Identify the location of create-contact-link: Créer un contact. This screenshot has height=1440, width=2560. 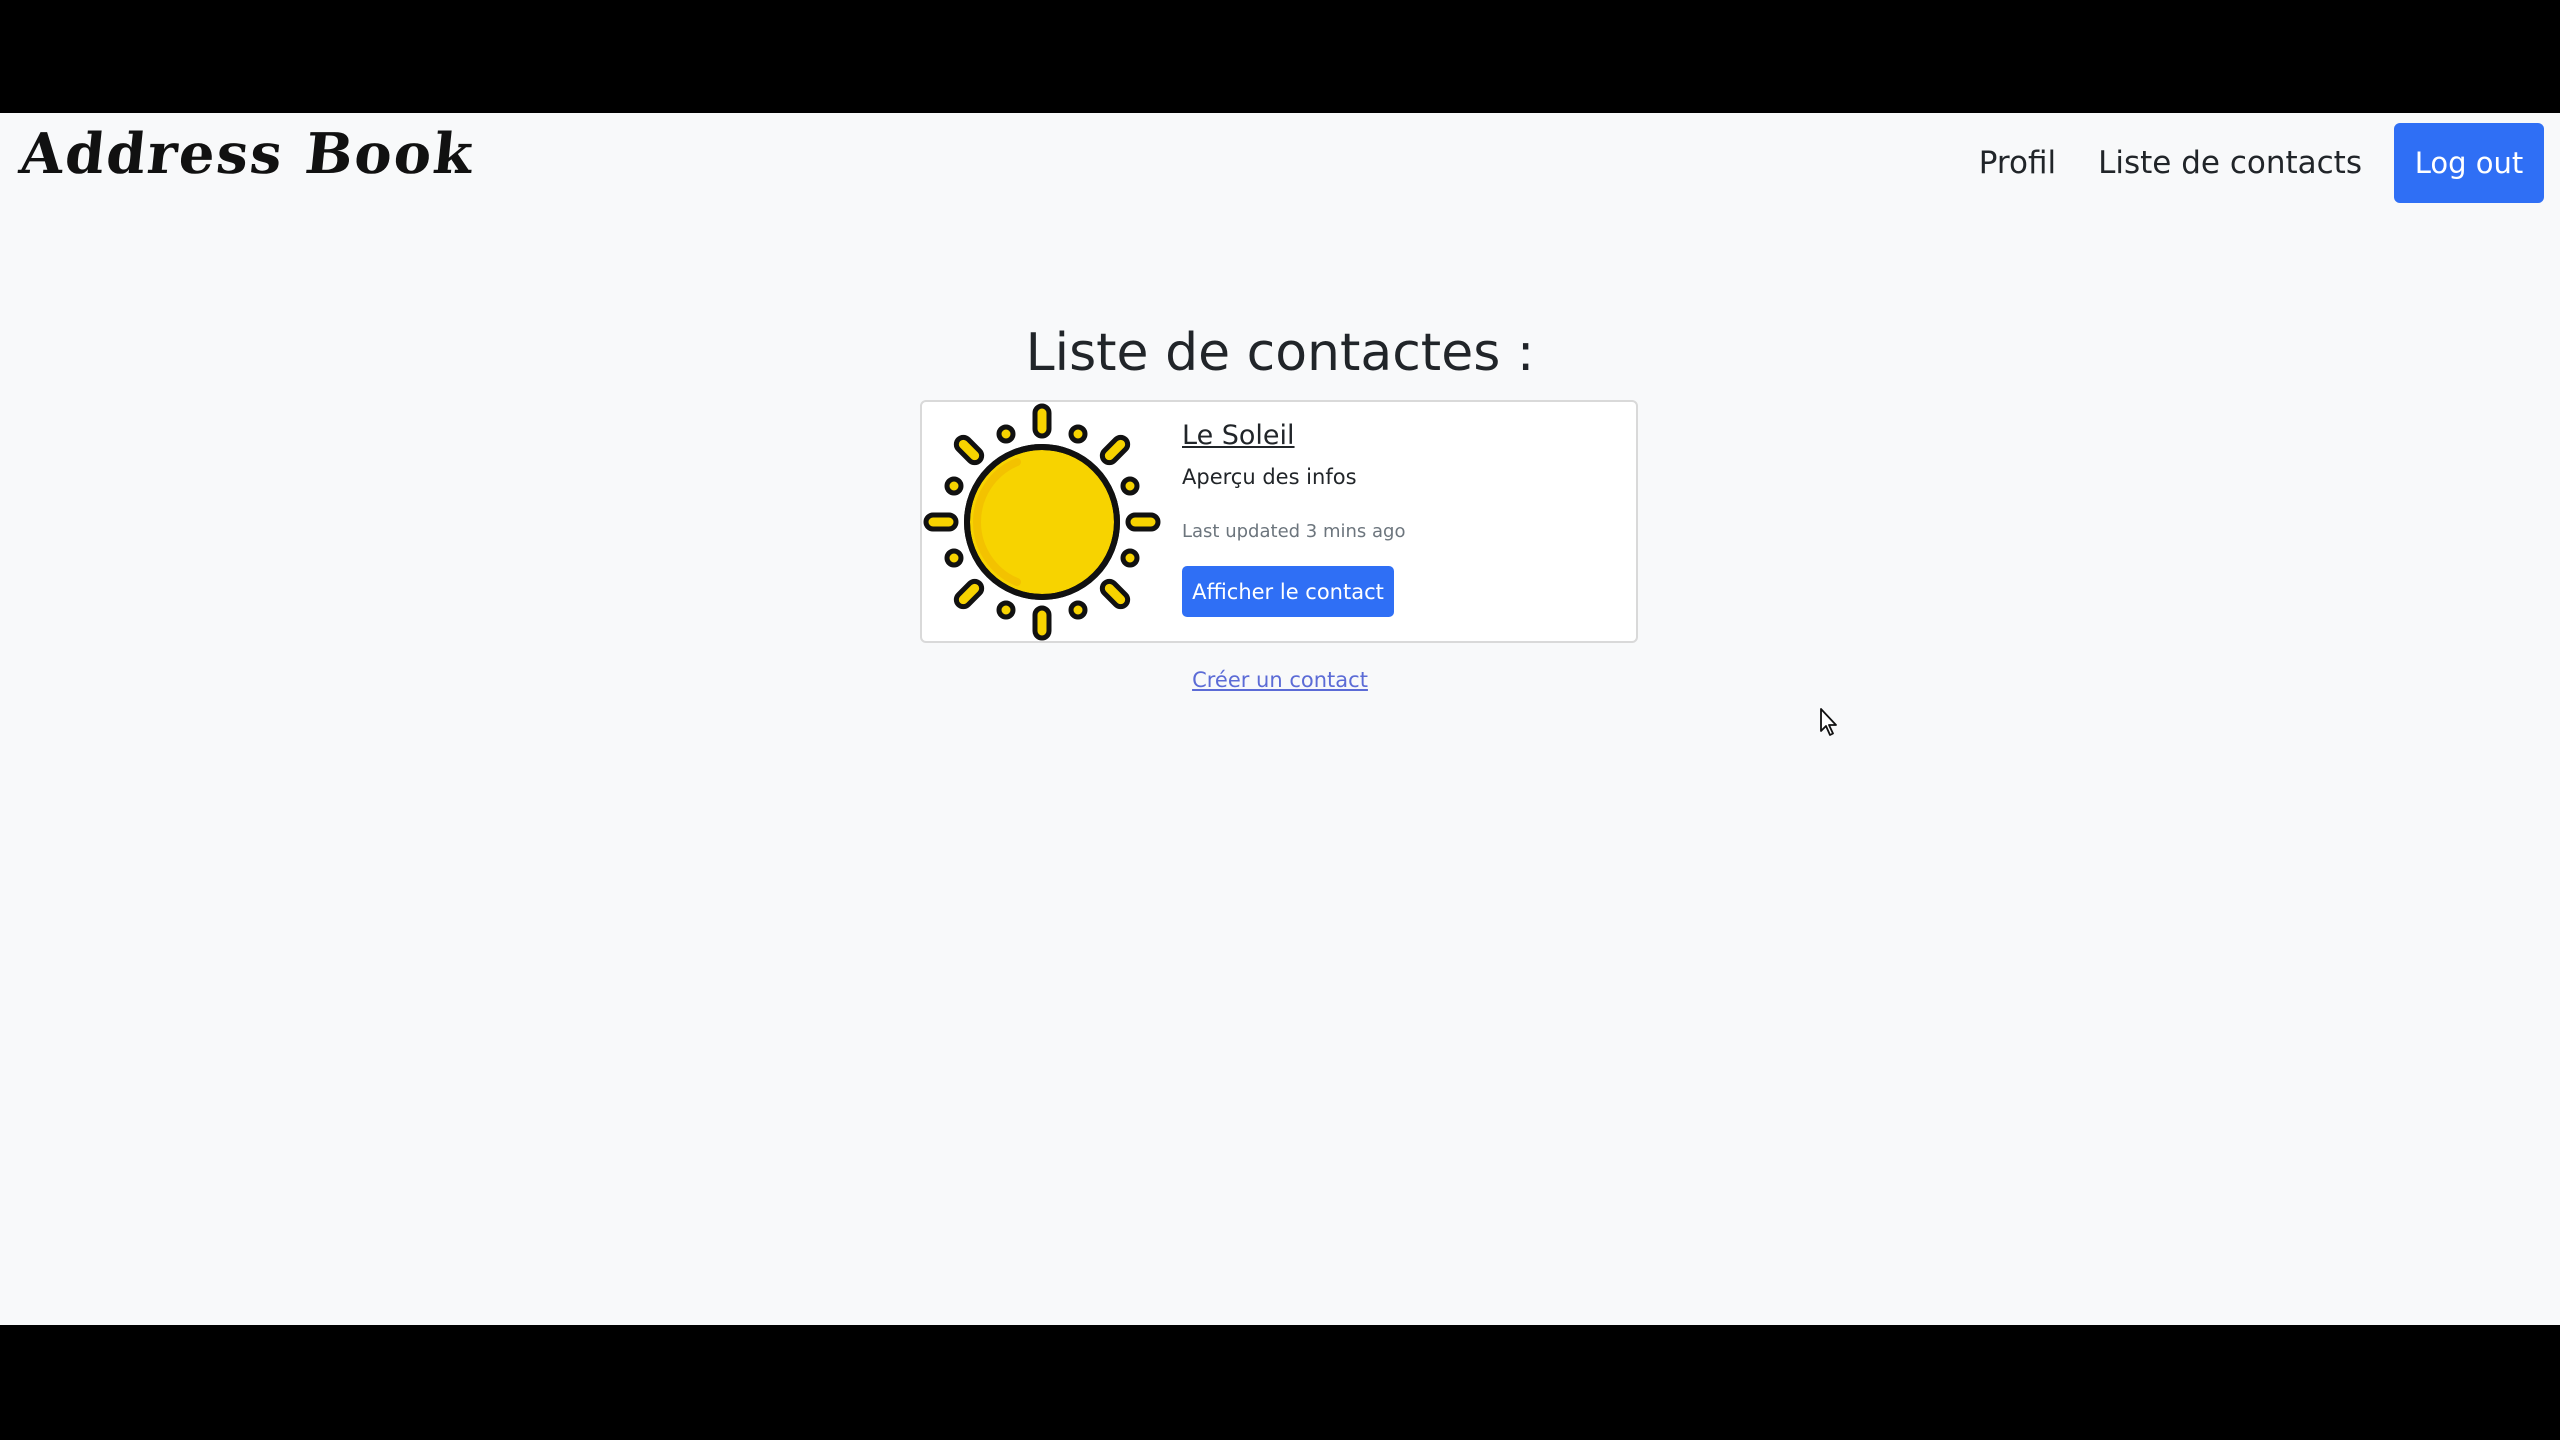
(1280, 680).